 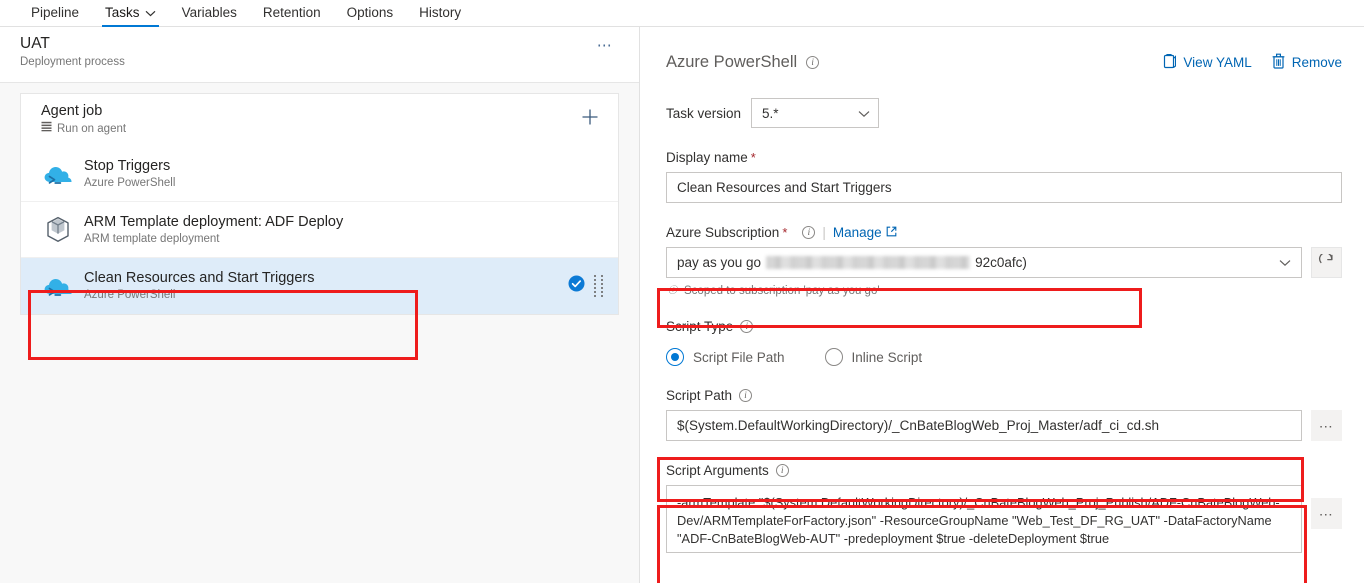 What do you see at coordinates (672, 290) in the screenshot?
I see `info-icon: ⓘ` at bounding box center [672, 290].